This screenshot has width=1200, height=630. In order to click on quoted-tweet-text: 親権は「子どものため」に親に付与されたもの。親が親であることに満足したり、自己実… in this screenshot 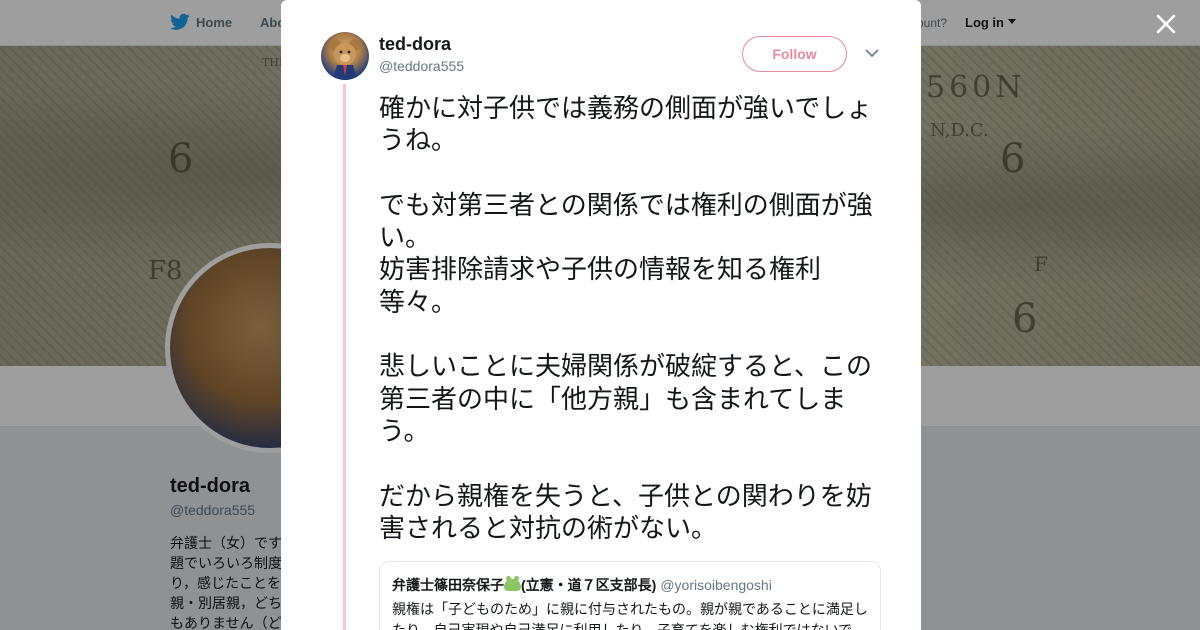, I will do `click(630, 615)`.